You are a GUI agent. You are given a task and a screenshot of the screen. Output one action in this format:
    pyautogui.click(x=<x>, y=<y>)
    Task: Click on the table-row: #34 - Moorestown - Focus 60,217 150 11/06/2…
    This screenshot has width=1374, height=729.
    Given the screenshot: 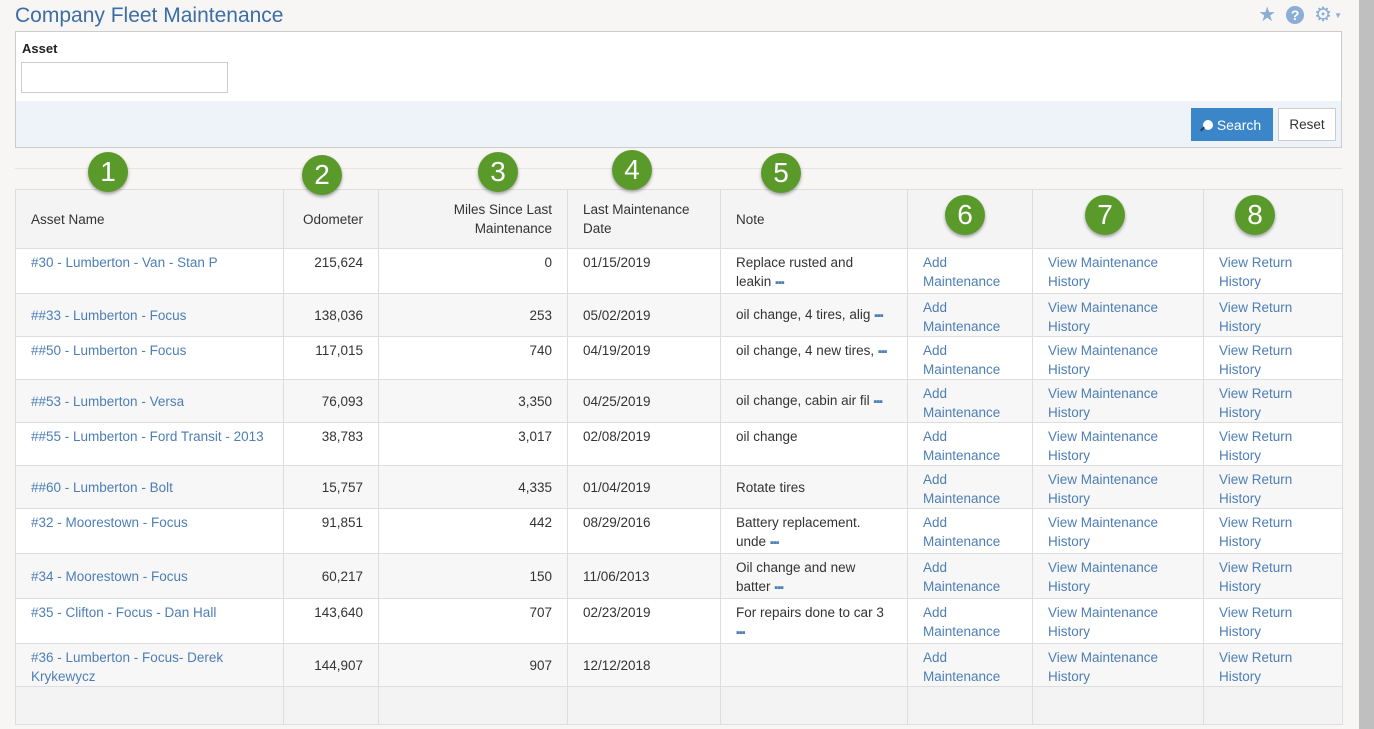 What is the action you would take?
    pyautogui.click(x=679, y=576)
    